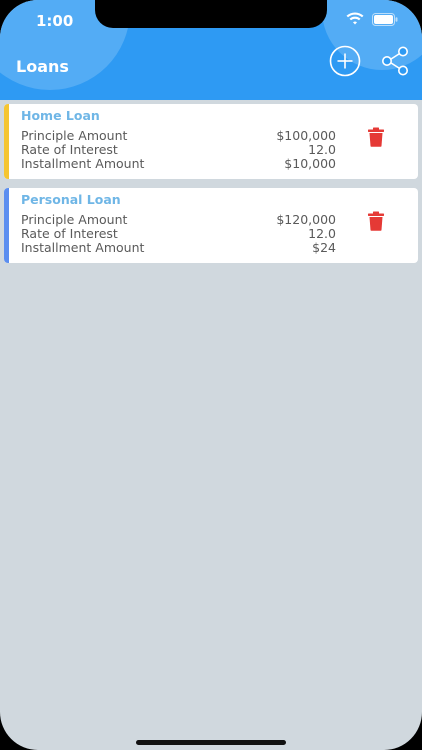  Describe the element at coordinates (60, 115) in the screenshot. I see `loan-name: Home Loan` at that location.